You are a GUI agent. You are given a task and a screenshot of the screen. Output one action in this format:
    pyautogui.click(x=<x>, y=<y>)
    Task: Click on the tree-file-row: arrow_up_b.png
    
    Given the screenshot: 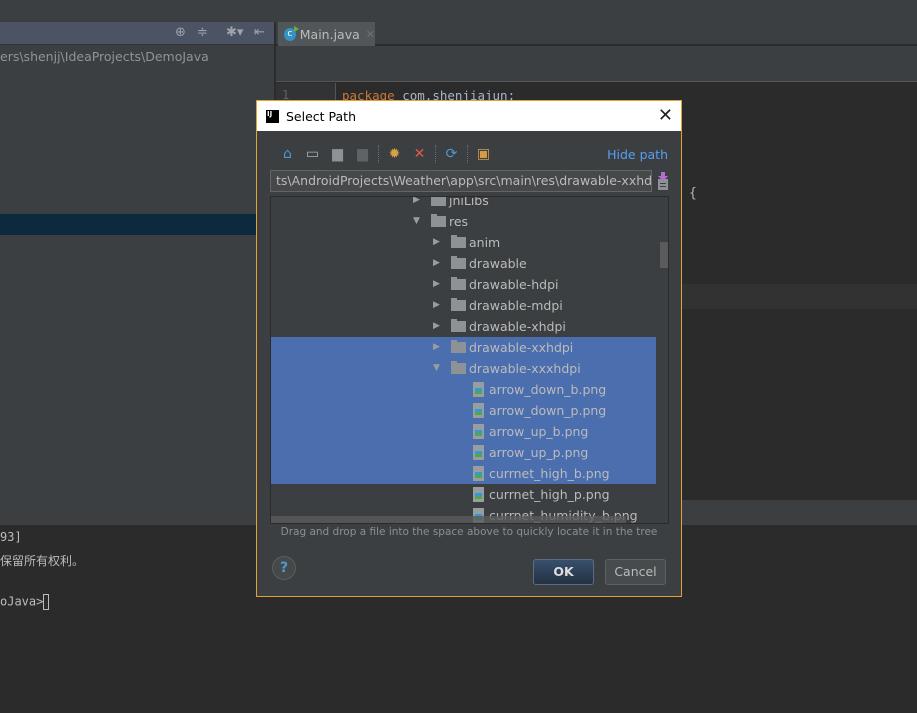 What is the action you would take?
    pyautogui.click(x=463, y=431)
    